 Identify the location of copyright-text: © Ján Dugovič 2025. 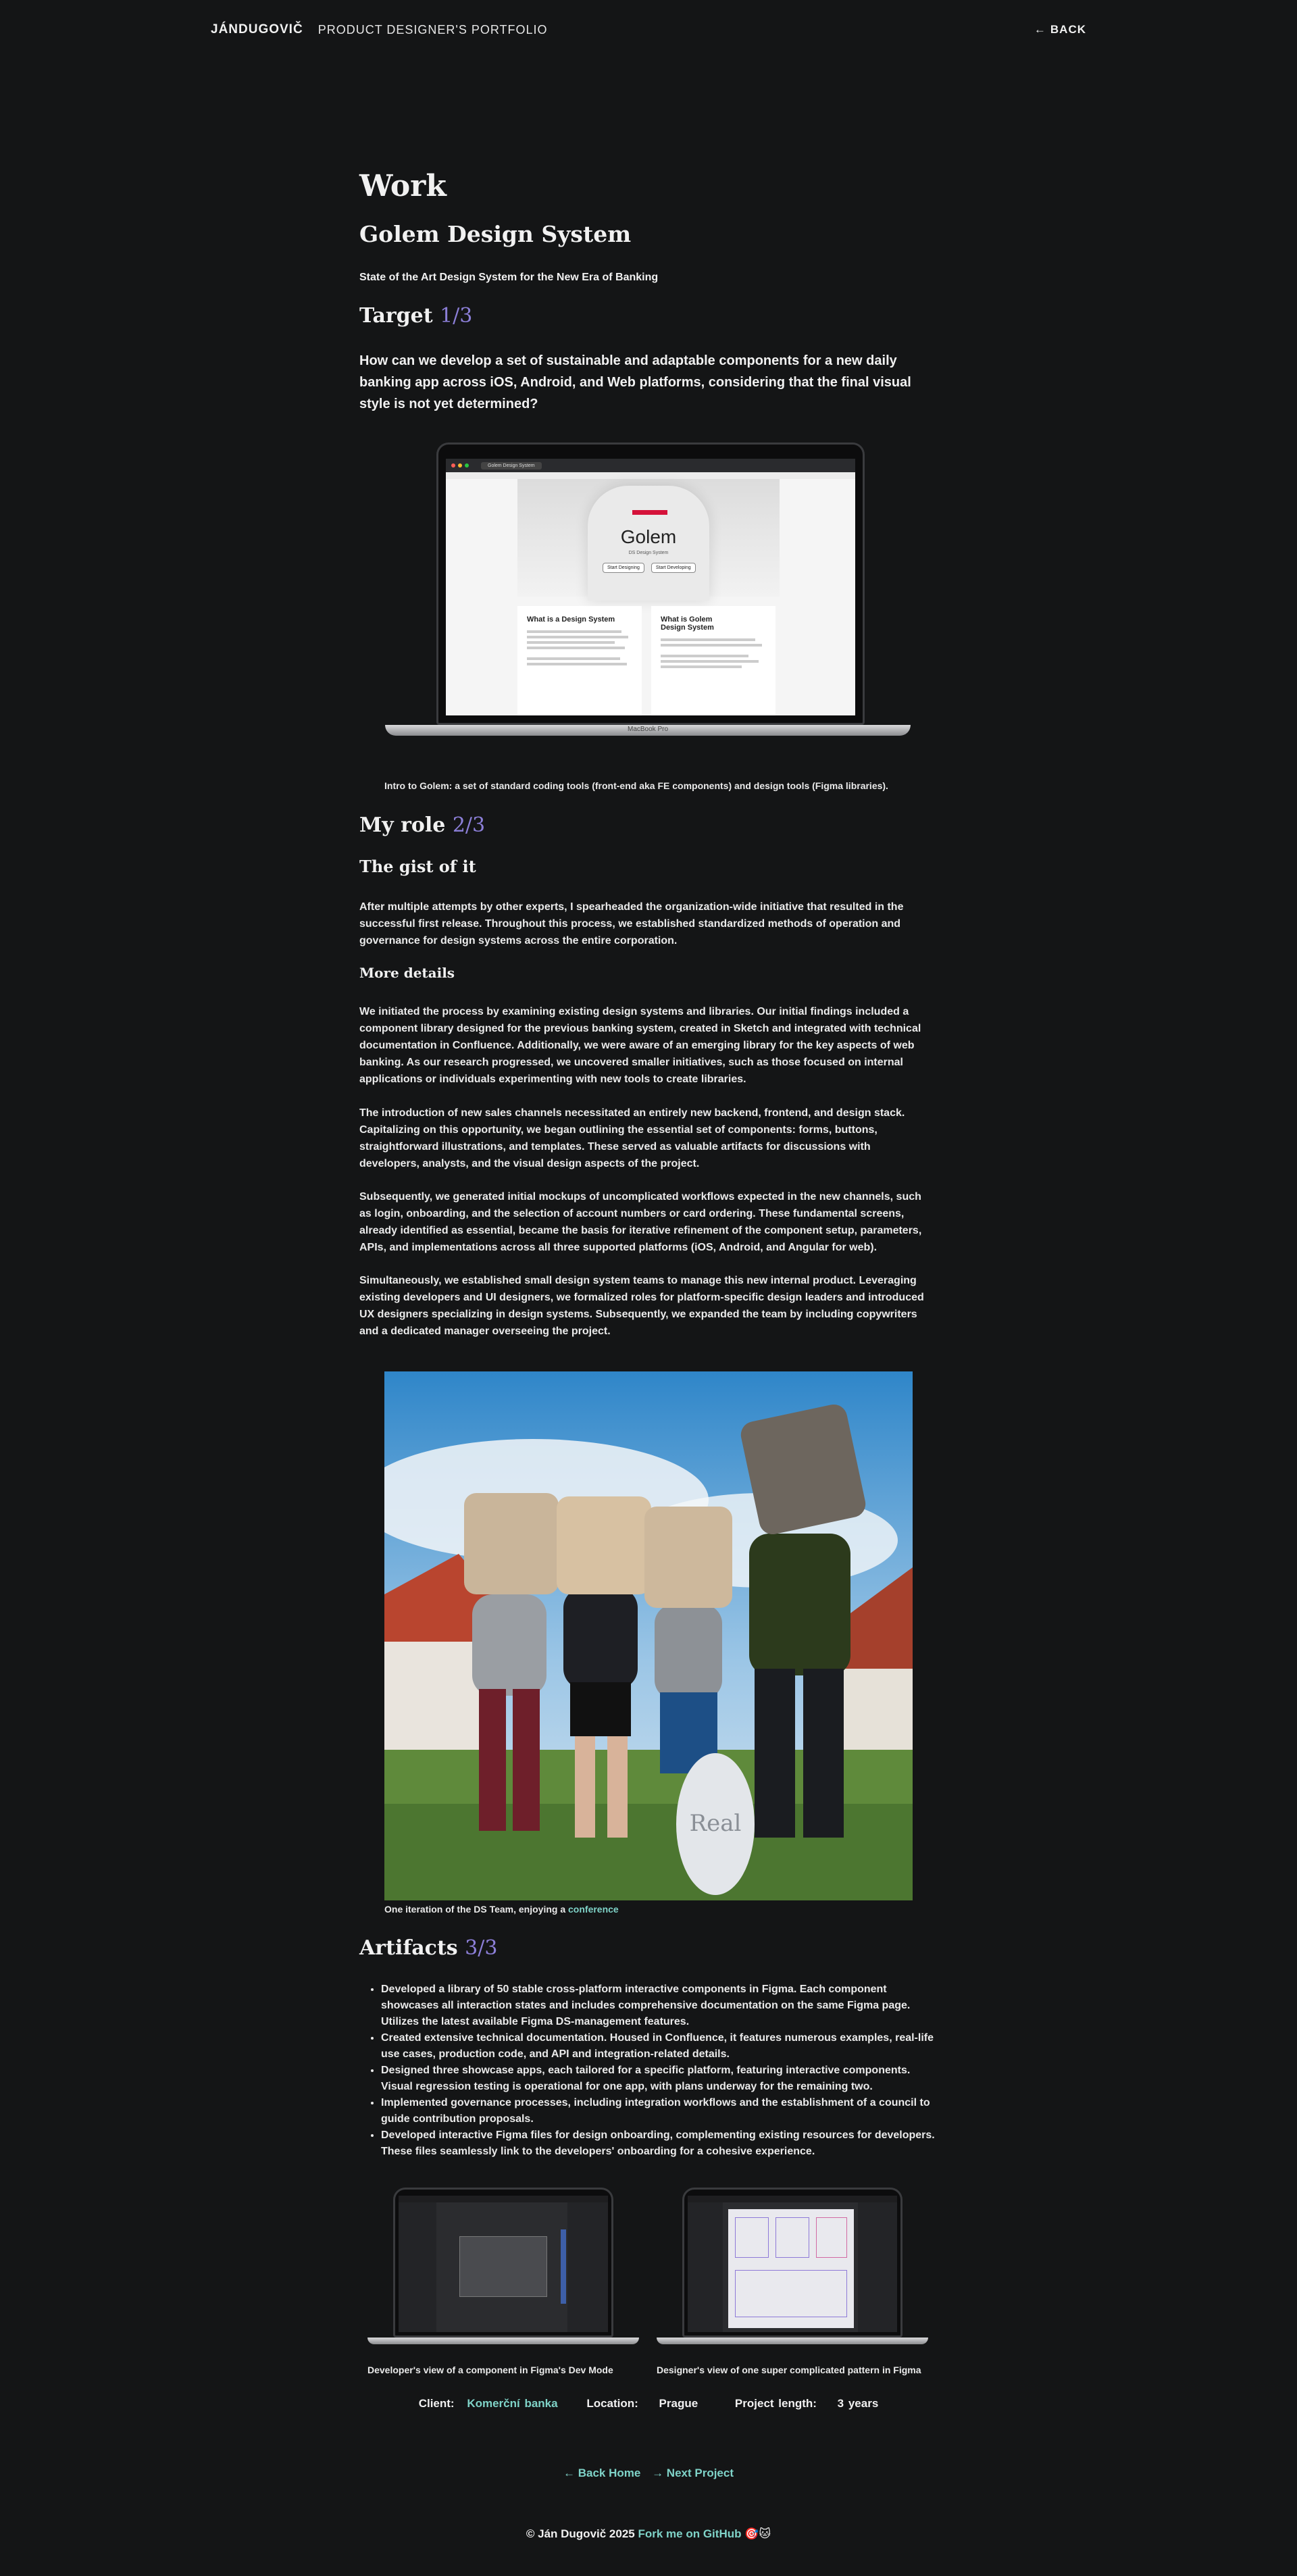
(580, 2533).